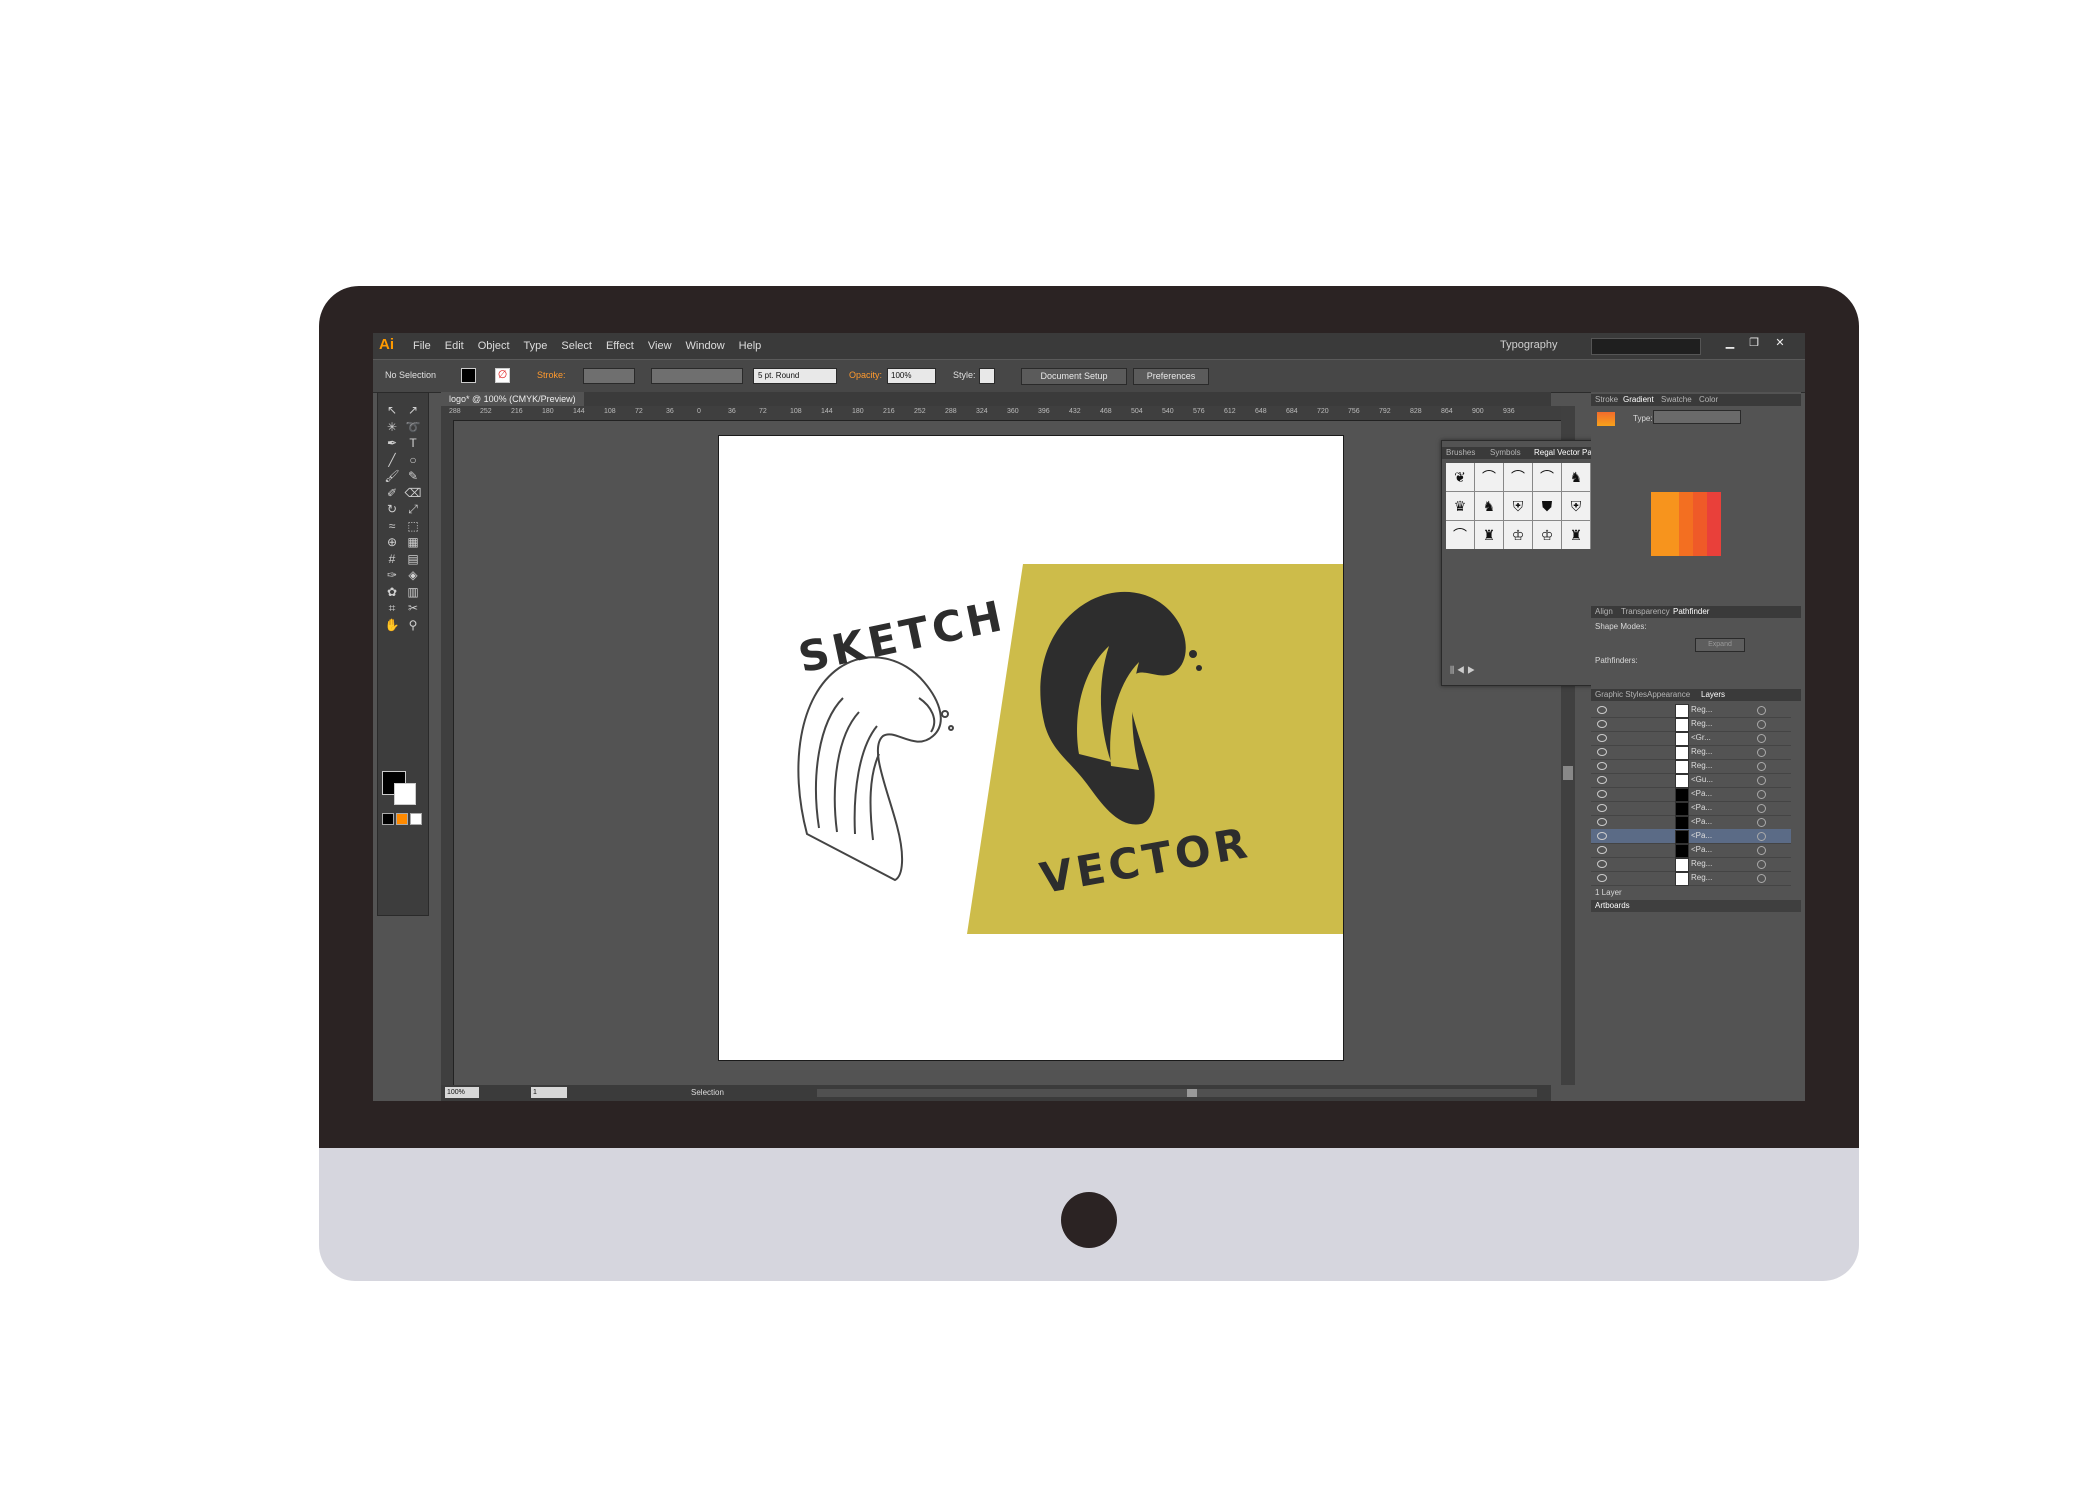  What do you see at coordinates (392, 460) in the screenshot?
I see `line-tool-icon: ╱` at bounding box center [392, 460].